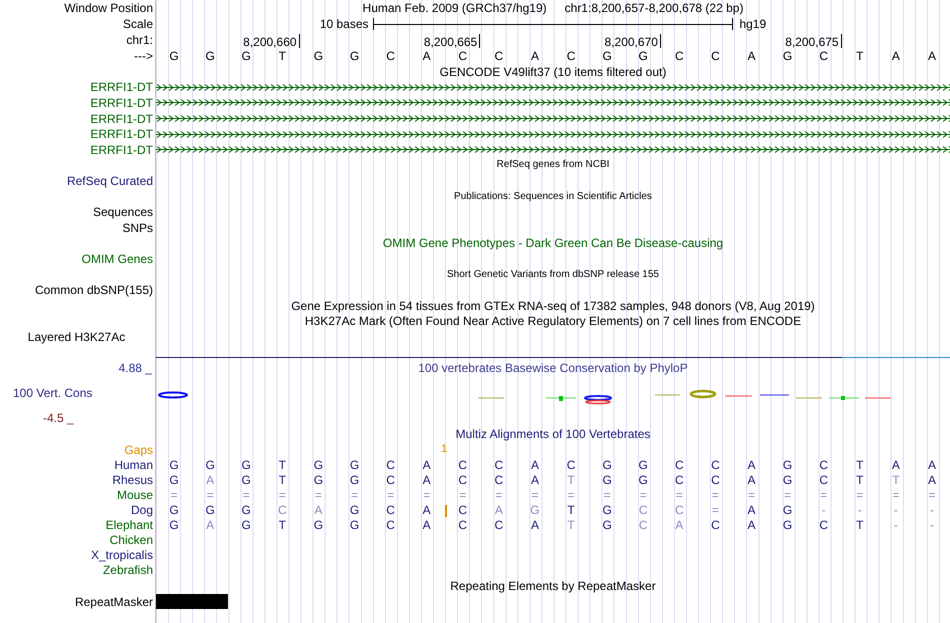 The height and width of the screenshot is (623, 950). Describe the element at coordinates (553, 275) in the screenshot. I see `track-title: Short Genetic Variants from dbSNP release 155` at that location.